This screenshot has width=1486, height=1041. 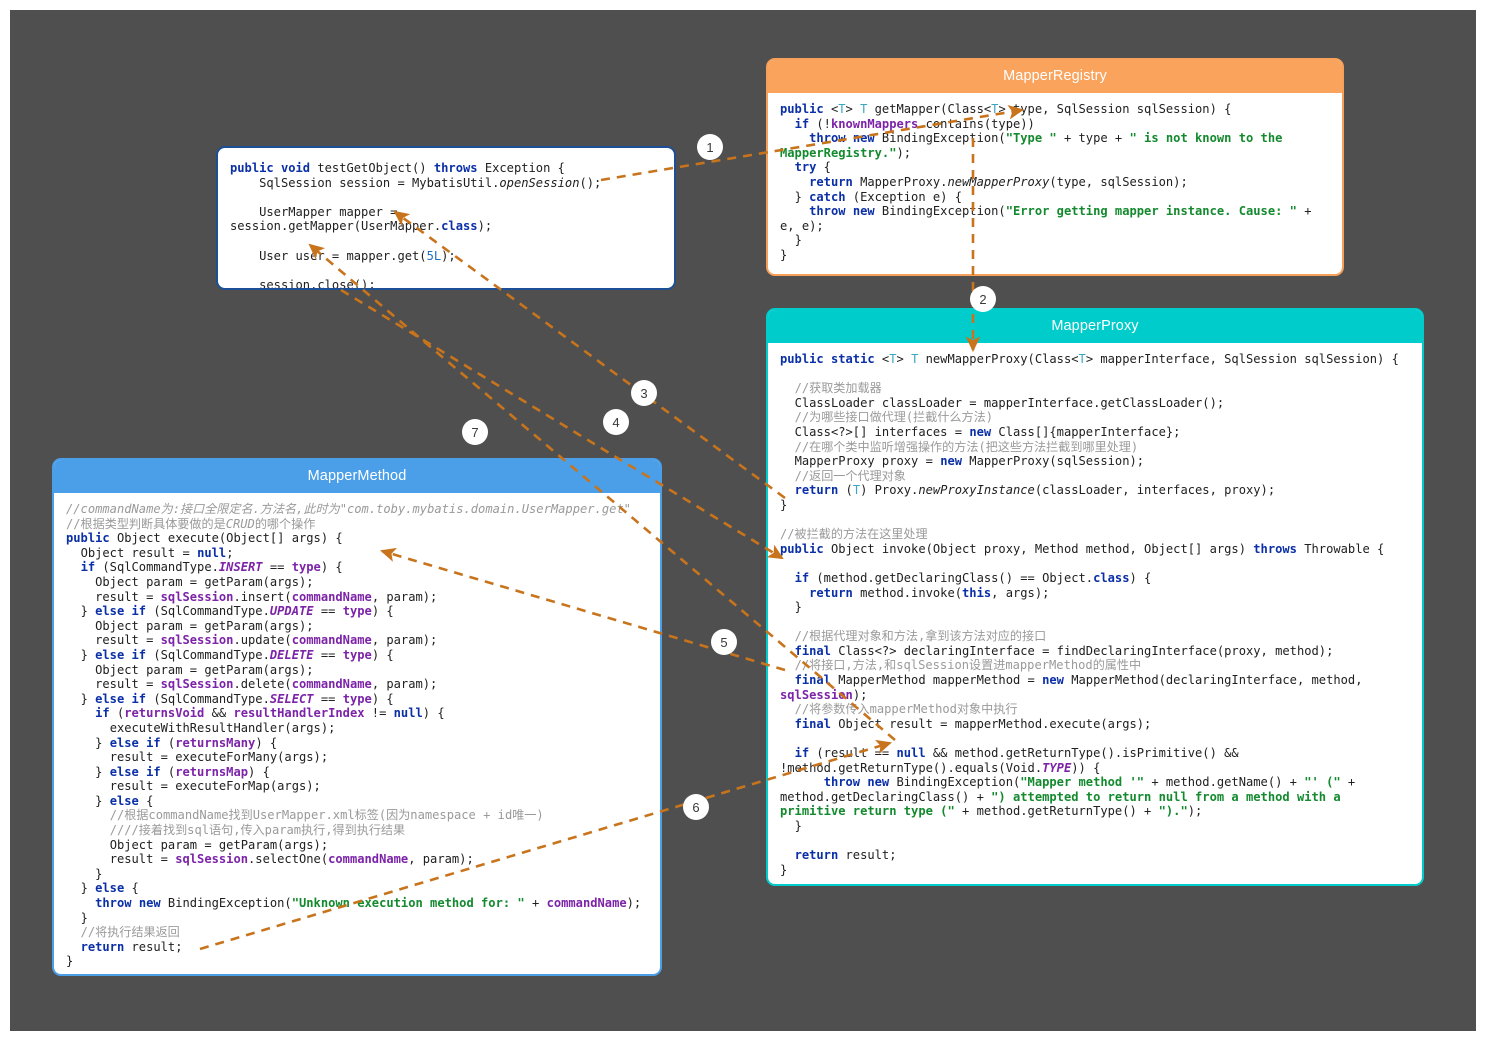 I want to click on step-marker-5: 5, so click(x=724, y=642).